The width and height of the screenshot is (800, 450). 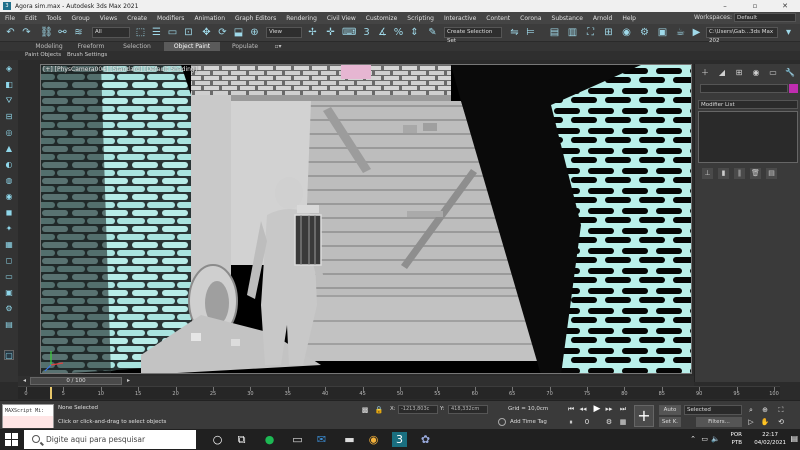 What do you see at coordinates (356, 381) in the screenshot?
I see `time-slider: ◂ 0 / 100 ▸` at bounding box center [356, 381].